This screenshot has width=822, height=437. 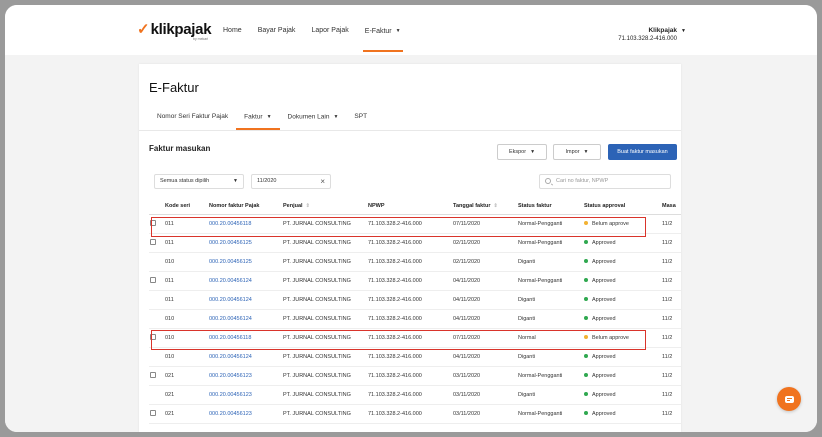 What do you see at coordinates (230, 394) in the screenshot?
I see `cell-nomor-text: 000.20.00456123` at bounding box center [230, 394].